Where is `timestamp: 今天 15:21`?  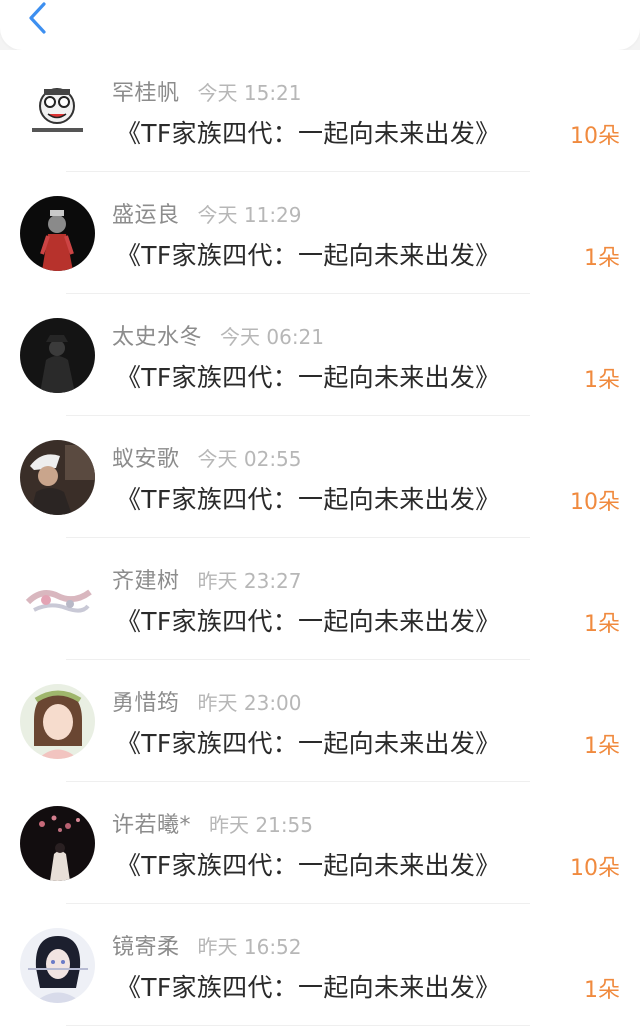
timestamp: 今天 15:21 is located at coordinates (249, 92).